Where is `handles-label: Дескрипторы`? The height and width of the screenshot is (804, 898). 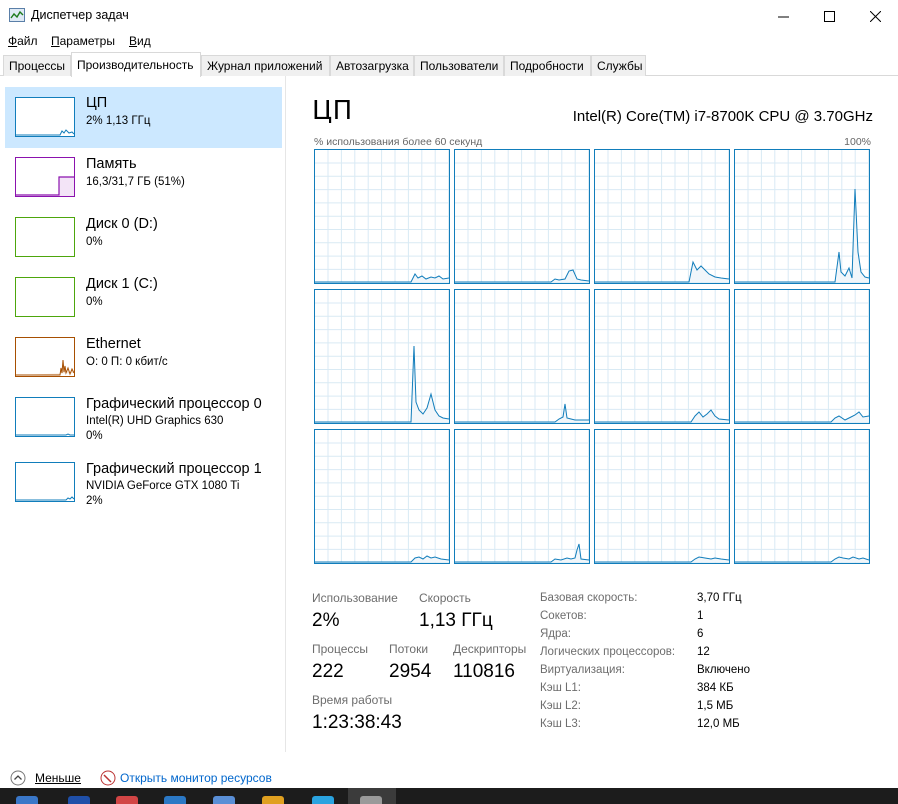 handles-label: Дескрипторы is located at coordinates (490, 649).